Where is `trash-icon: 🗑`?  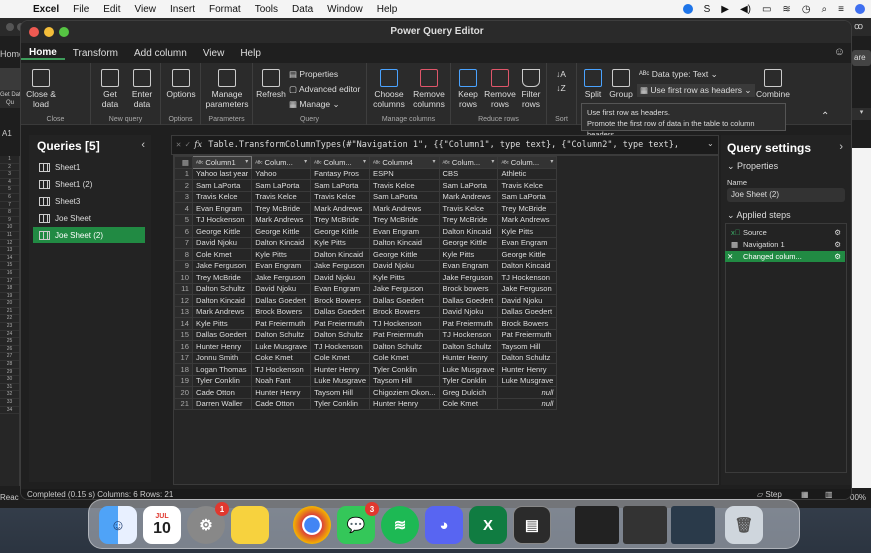 trash-icon: 🗑 is located at coordinates (744, 525).